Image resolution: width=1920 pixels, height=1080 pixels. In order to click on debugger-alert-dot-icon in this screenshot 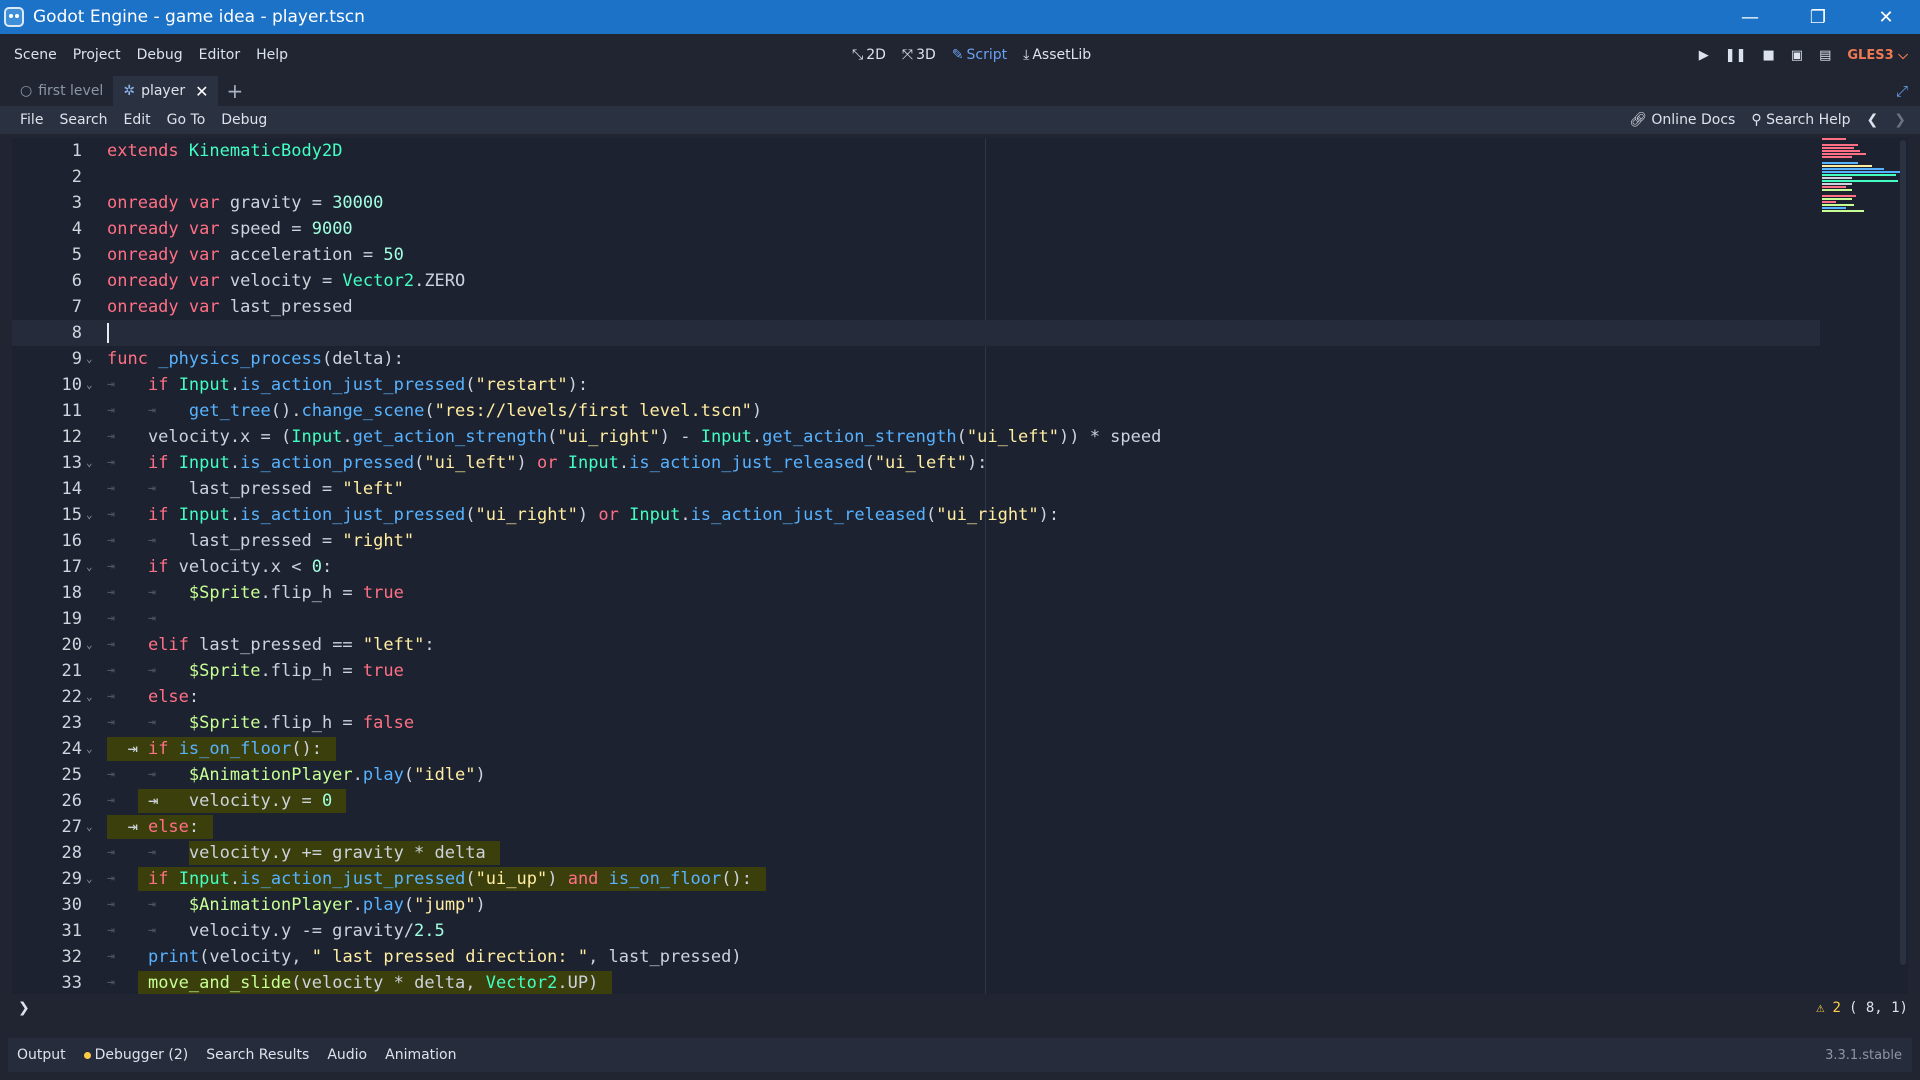, I will do `click(87, 1055)`.